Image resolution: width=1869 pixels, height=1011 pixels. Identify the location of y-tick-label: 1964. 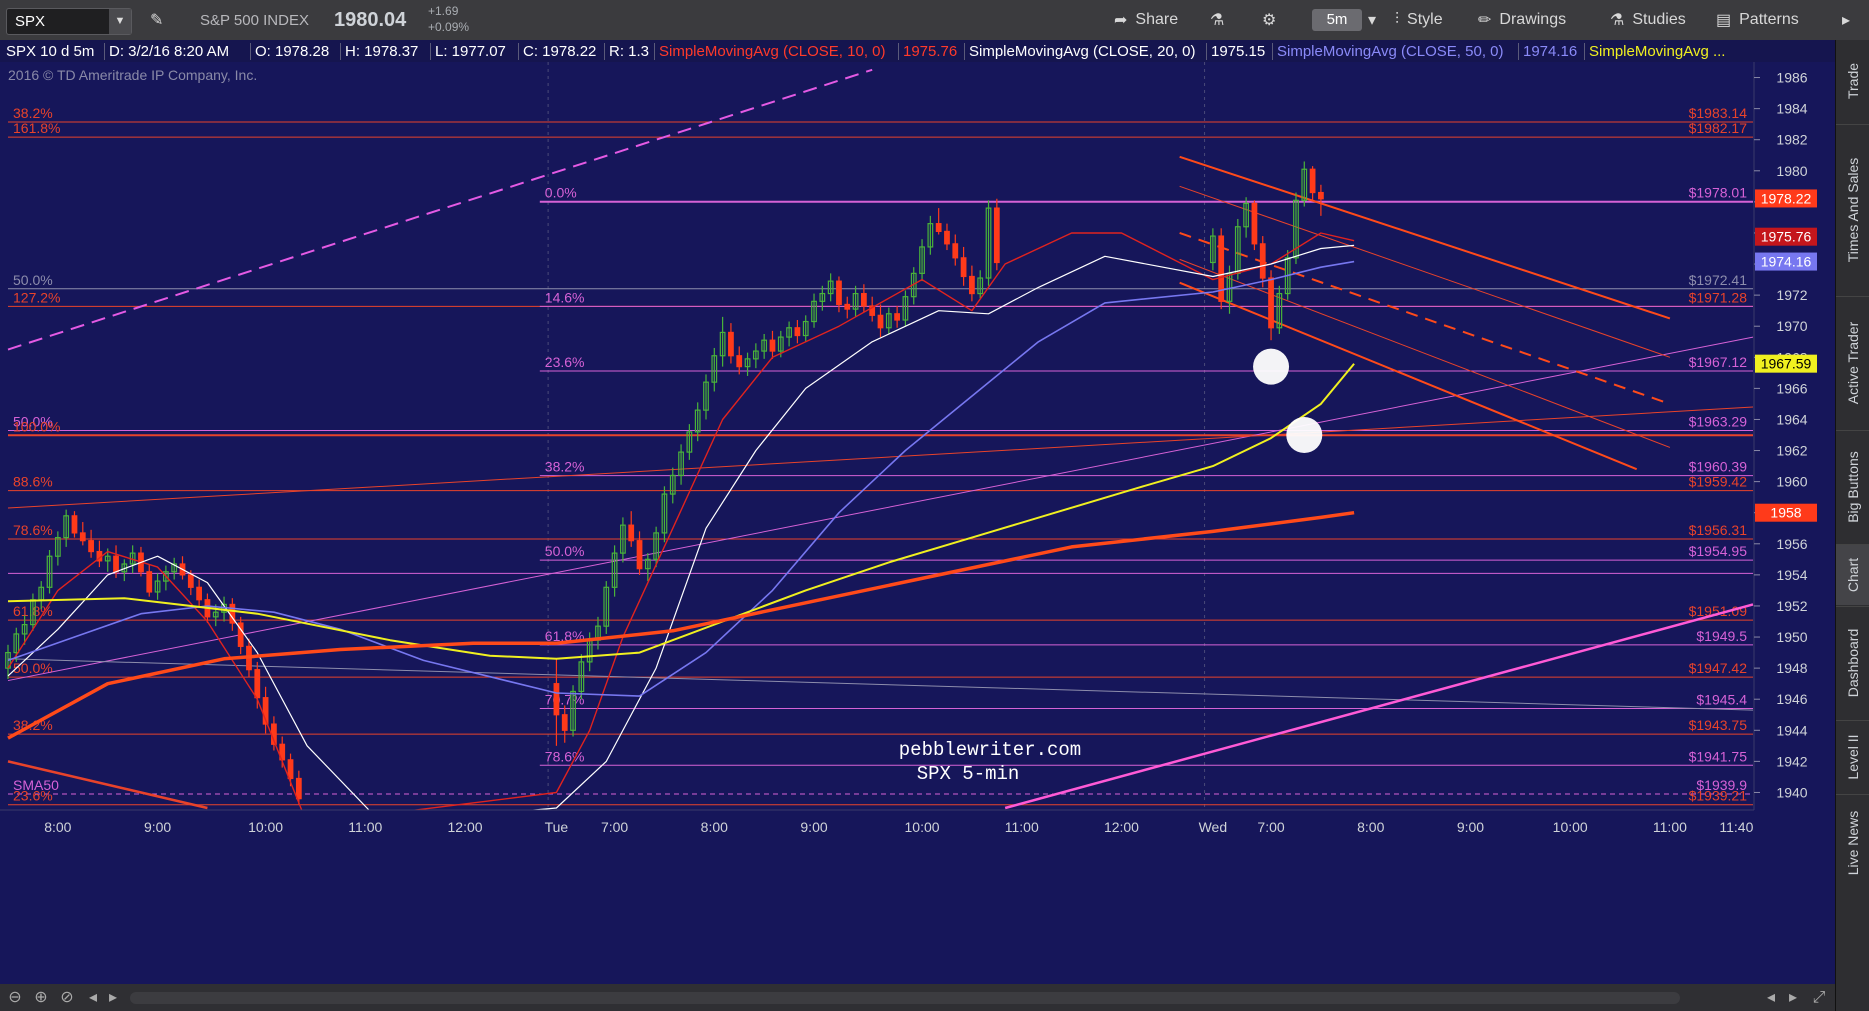
(1791, 419).